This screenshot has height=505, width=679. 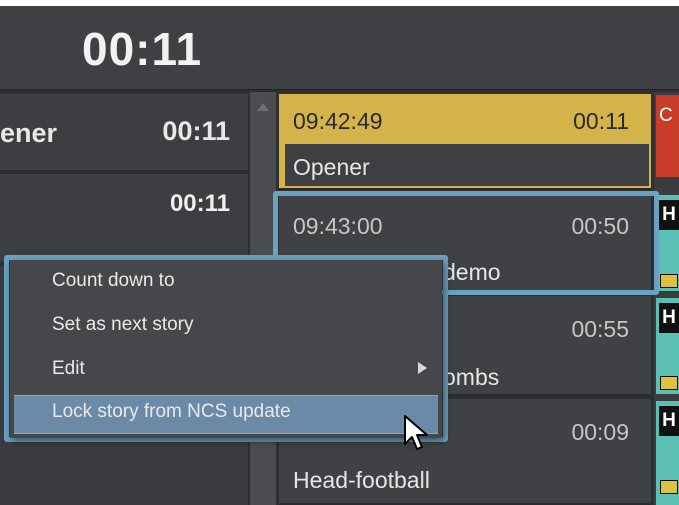 I want to click on menu-item-set-next-story: Set as next story, so click(x=123, y=325).